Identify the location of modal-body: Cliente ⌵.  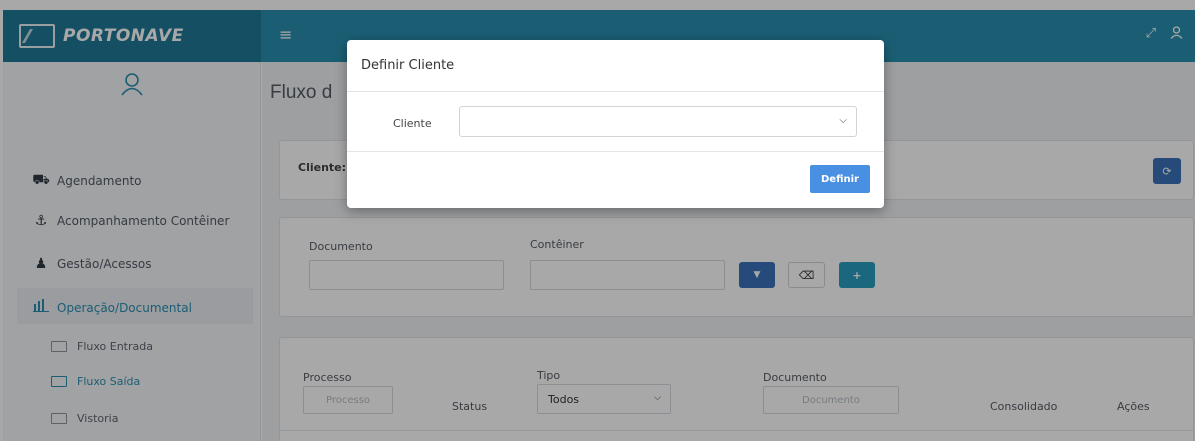
(615, 122).